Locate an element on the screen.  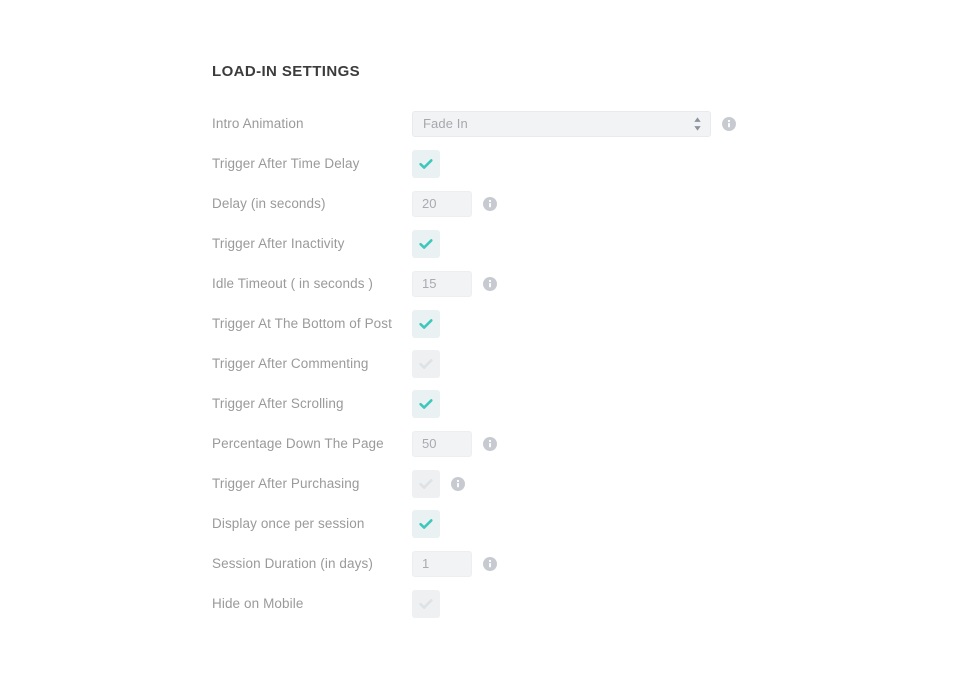
row-control: 20 is located at coordinates (454, 204).